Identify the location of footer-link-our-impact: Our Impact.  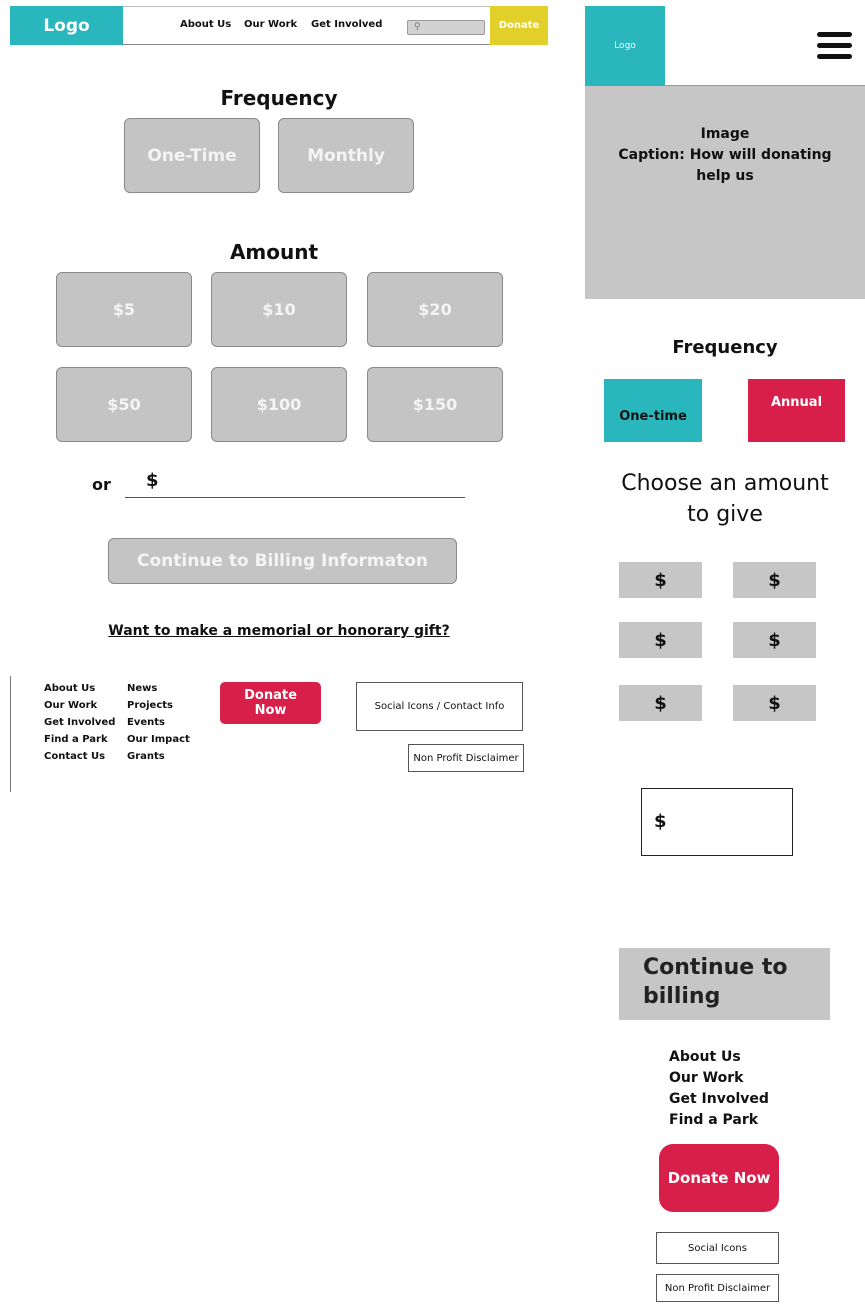
(158, 739).